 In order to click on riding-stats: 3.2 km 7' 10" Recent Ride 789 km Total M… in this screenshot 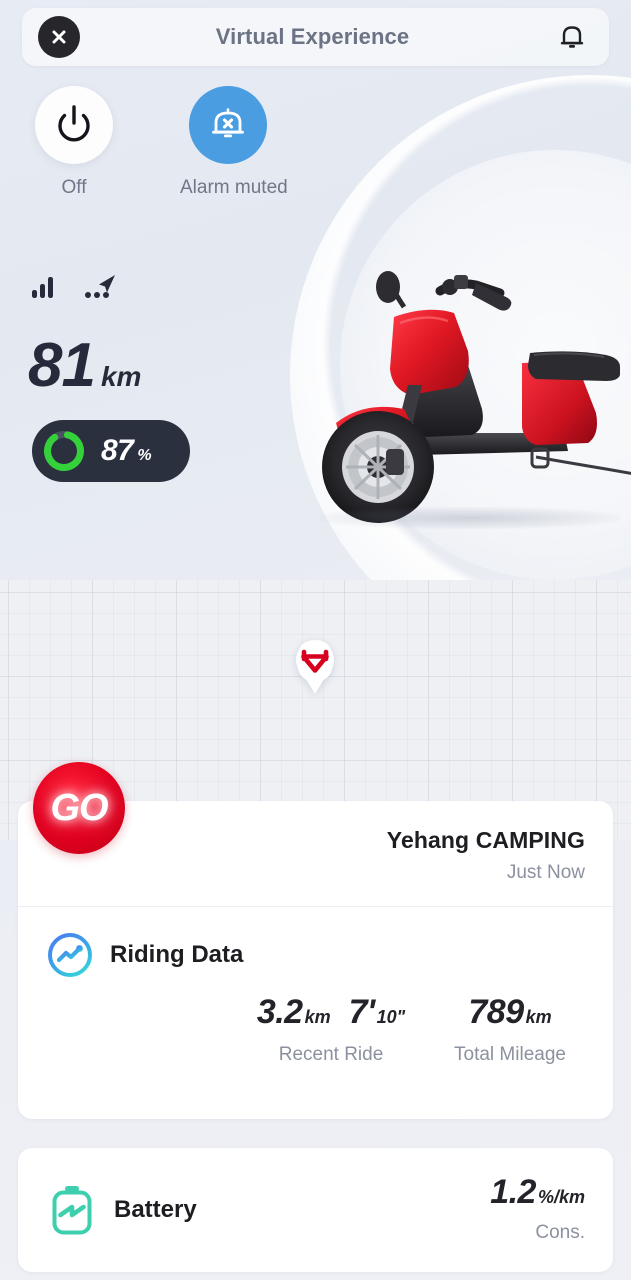, I will do `click(315, 1022)`.